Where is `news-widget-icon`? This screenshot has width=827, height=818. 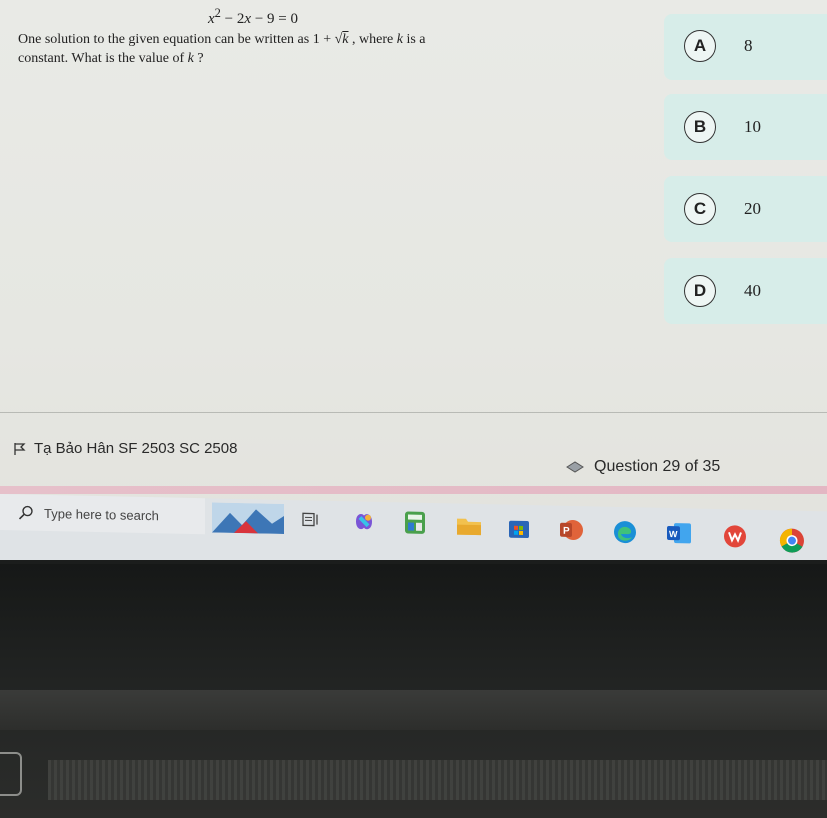
news-widget-icon is located at coordinates (248, 518).